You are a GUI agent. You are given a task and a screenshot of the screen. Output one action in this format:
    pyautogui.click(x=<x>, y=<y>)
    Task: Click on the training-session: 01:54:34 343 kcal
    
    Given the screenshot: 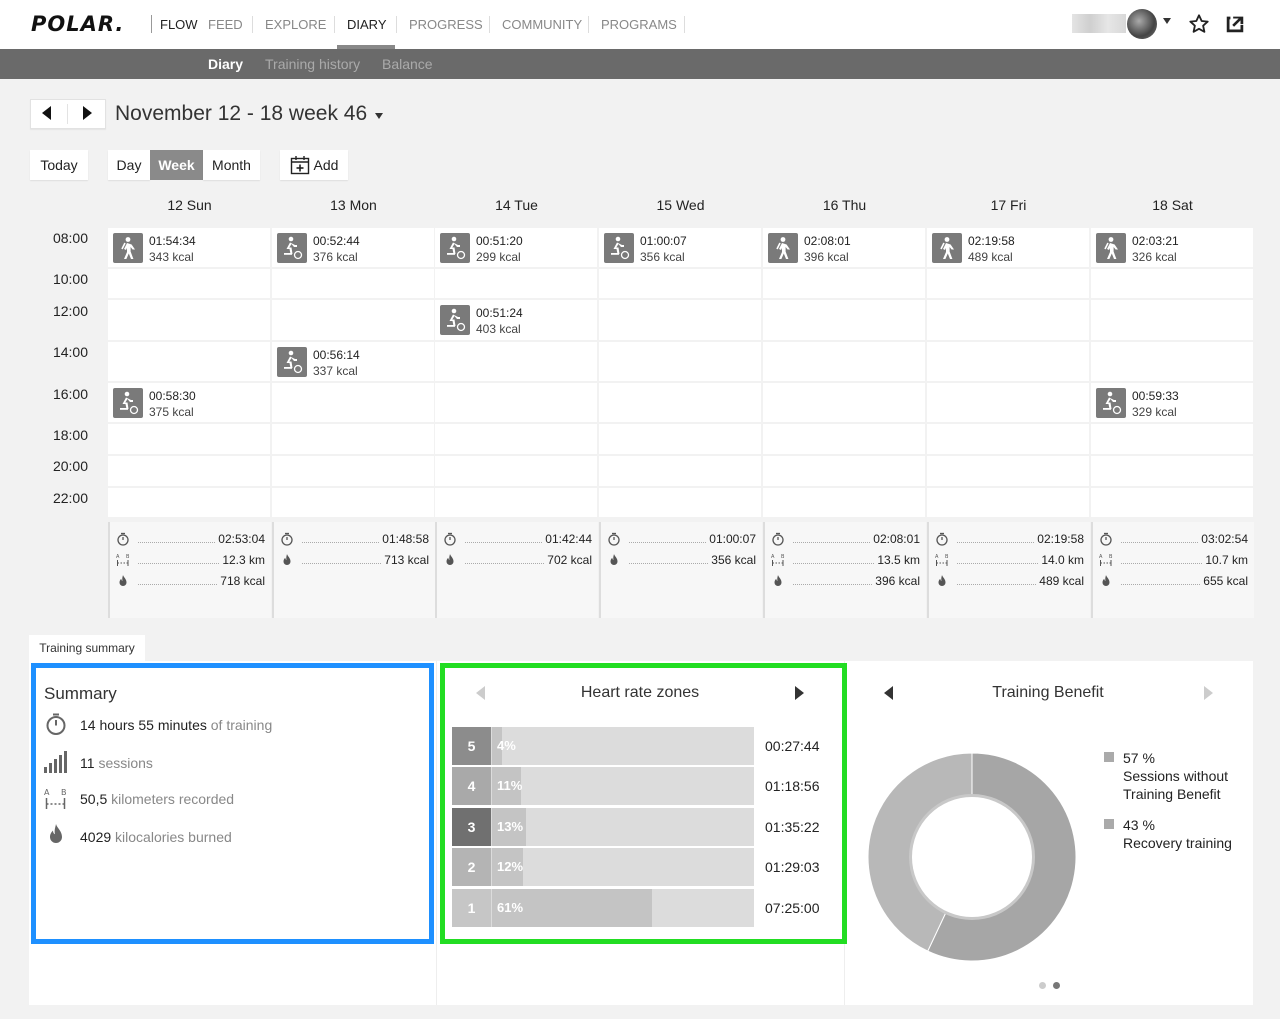 What is the action you would take?
    pyautogui.click(x=188, y=249)
    